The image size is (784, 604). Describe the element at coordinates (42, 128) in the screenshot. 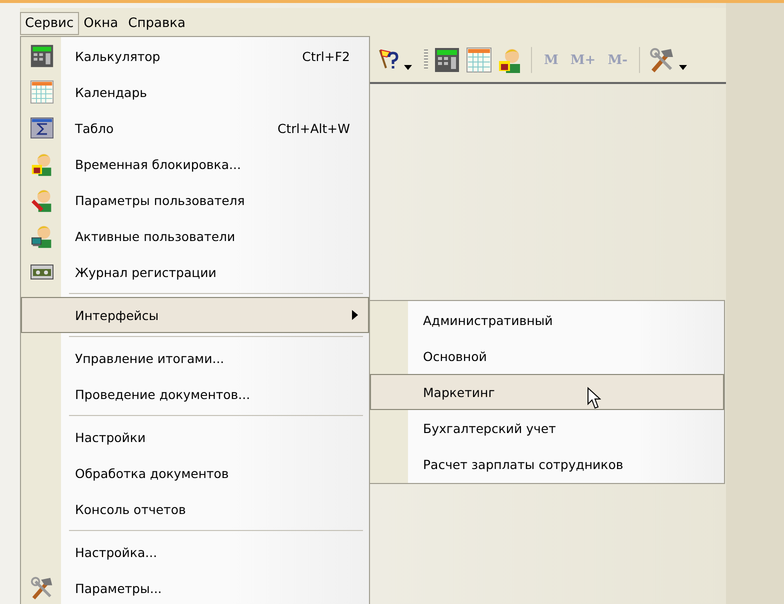

I see `sigma-board-icon` at that location.